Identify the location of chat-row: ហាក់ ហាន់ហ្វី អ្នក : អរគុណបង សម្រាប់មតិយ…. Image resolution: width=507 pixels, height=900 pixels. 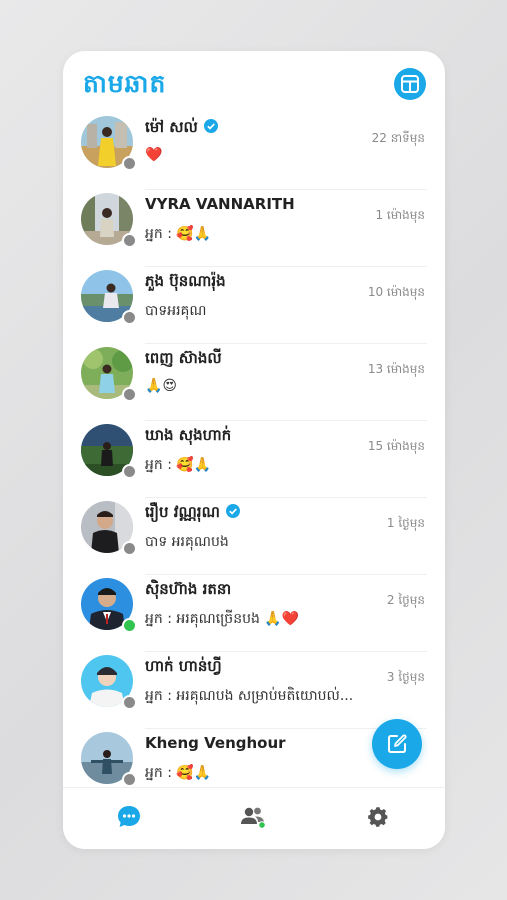
(254, 690).